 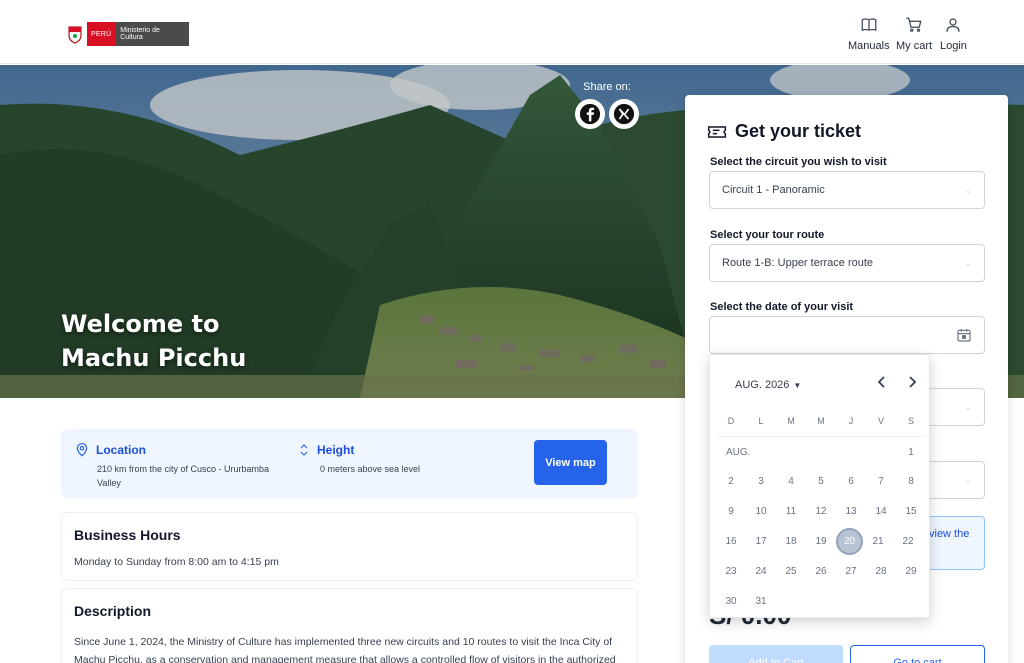 What do you see at coordinates (101, 34) in the screenshot?
I see `logo-country-text: PERÚ` at bounding box center [101, 34].